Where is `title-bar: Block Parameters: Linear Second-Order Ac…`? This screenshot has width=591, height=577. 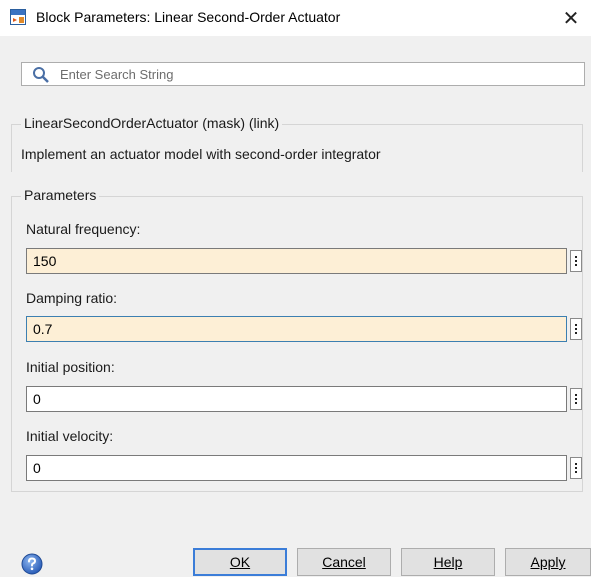 title-bar: Block Parameters: Linear Second-Order Ac… is located at coordinates (295, 18).